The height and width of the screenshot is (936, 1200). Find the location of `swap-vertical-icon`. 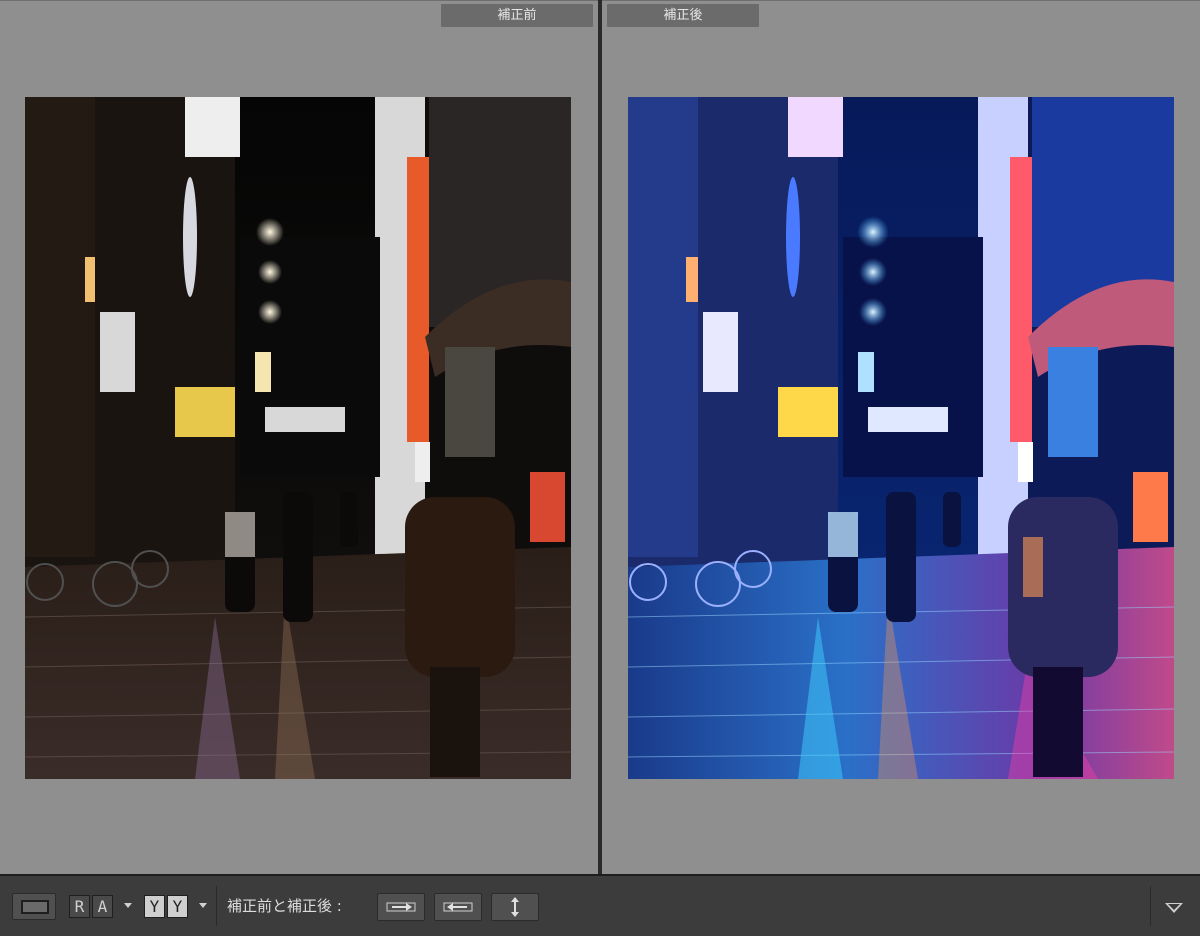

swap-vertical-icon is located at coordinates (515, 907).